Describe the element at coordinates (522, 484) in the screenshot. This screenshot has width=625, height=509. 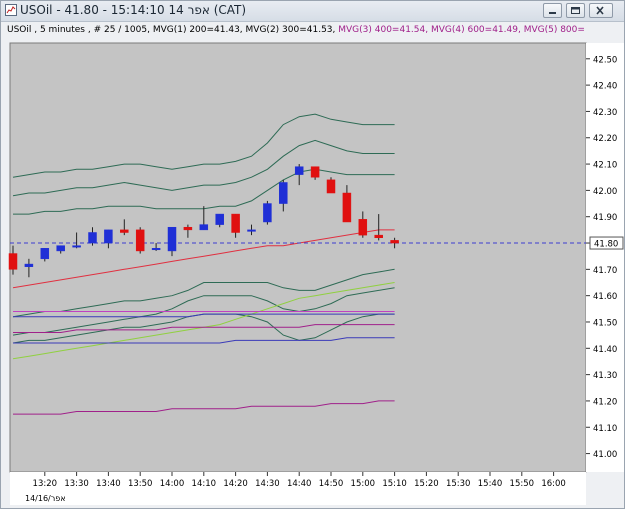
I see `x-tick-label: 15:50` at that location.